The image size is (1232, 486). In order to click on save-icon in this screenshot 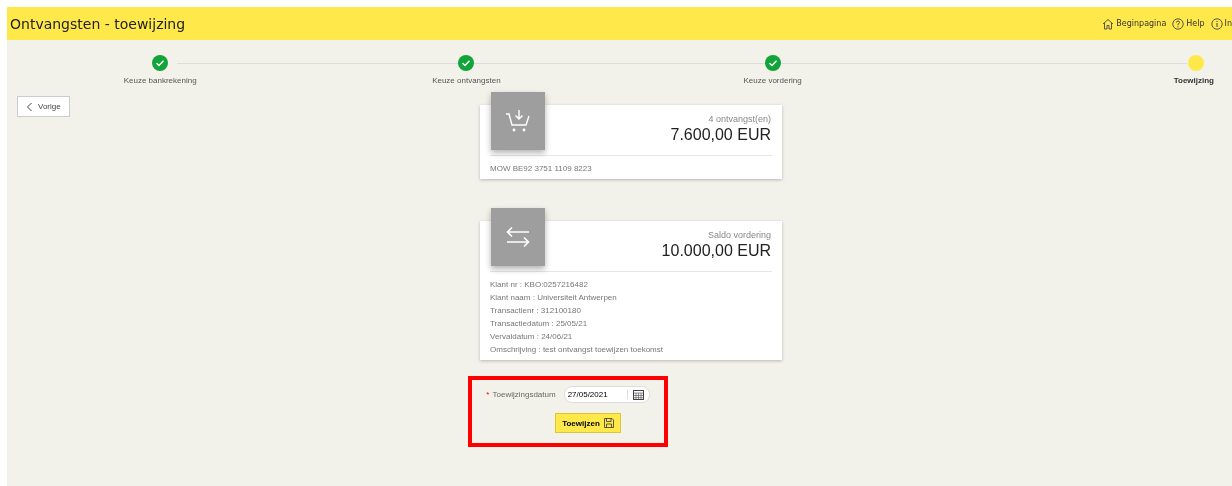, I will do `click(608, 423)`.